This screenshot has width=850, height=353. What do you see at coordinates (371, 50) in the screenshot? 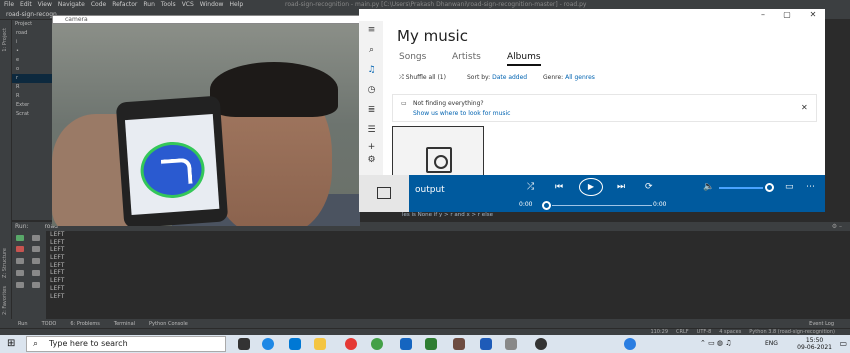
I see `search-icon: ⌕` at bounding box center [371, 50].